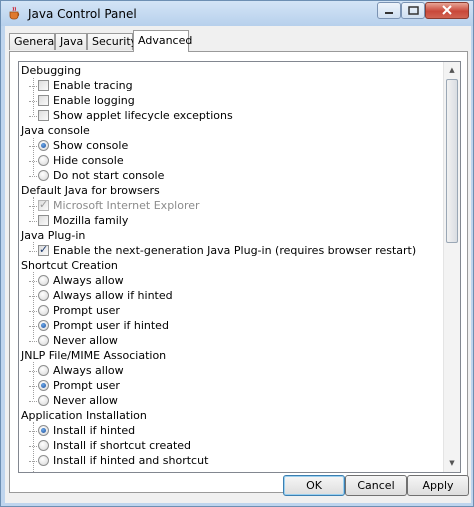 This screenshot has height=507, width=474. I want to click on category-label: Default Java for browsers, so click(90, 190).